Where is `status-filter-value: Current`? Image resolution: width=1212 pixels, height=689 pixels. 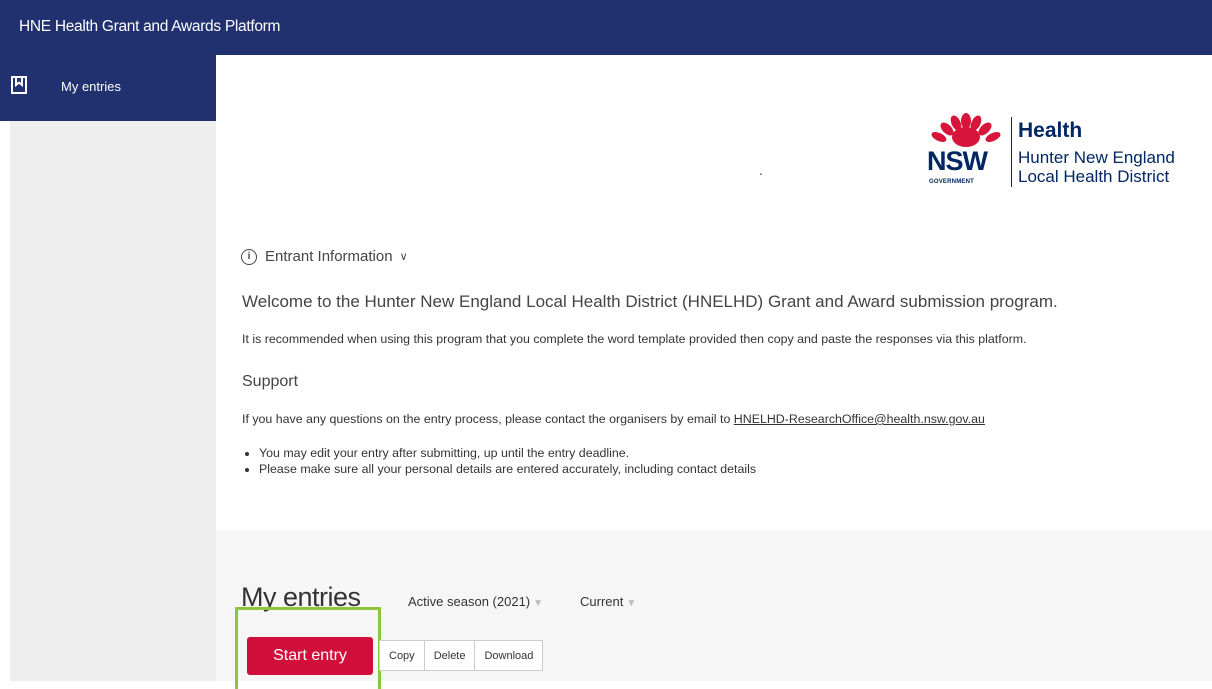
status-filter-value: Current is located at coordinates (602, 601).